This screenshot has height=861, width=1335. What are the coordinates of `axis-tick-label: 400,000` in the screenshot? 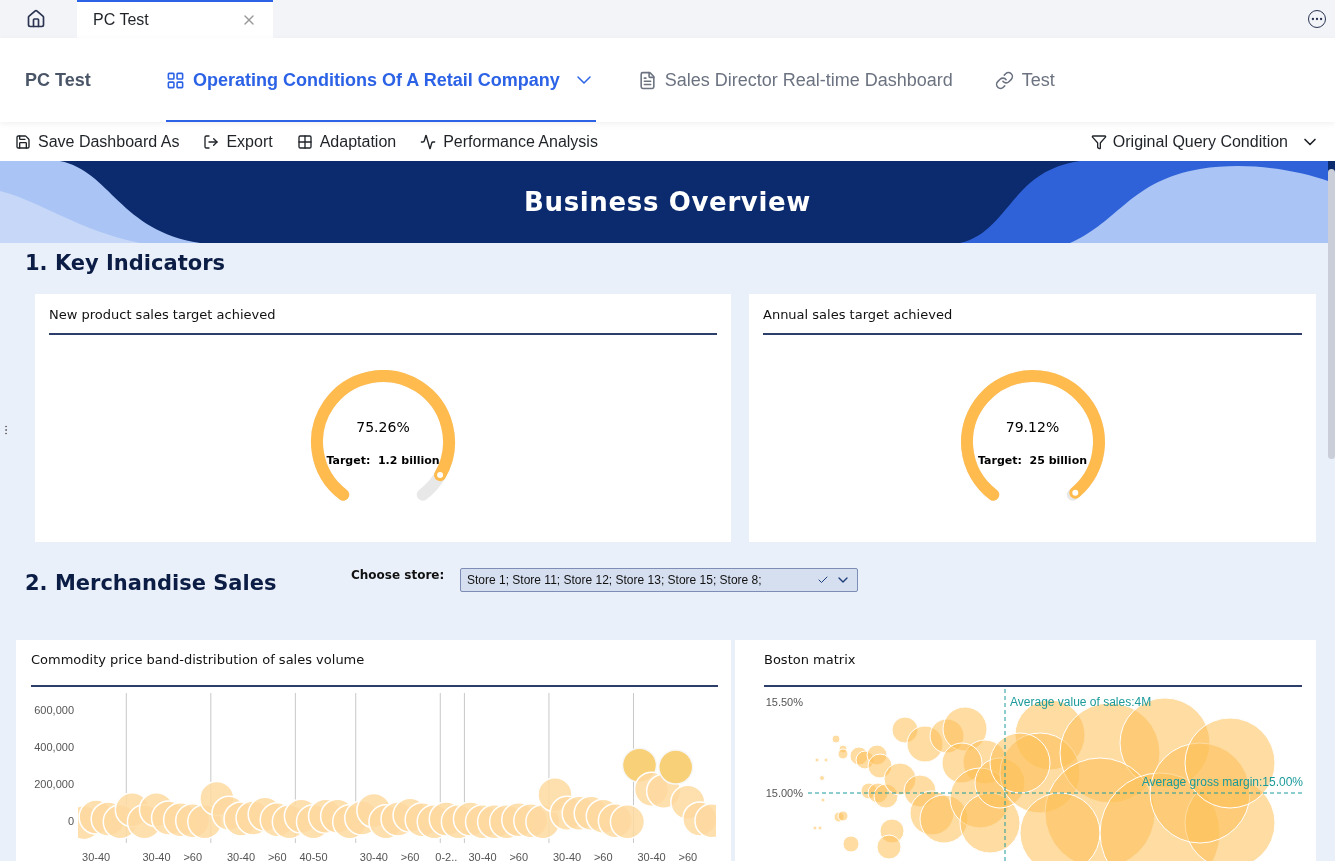 It's located at (54, 746).